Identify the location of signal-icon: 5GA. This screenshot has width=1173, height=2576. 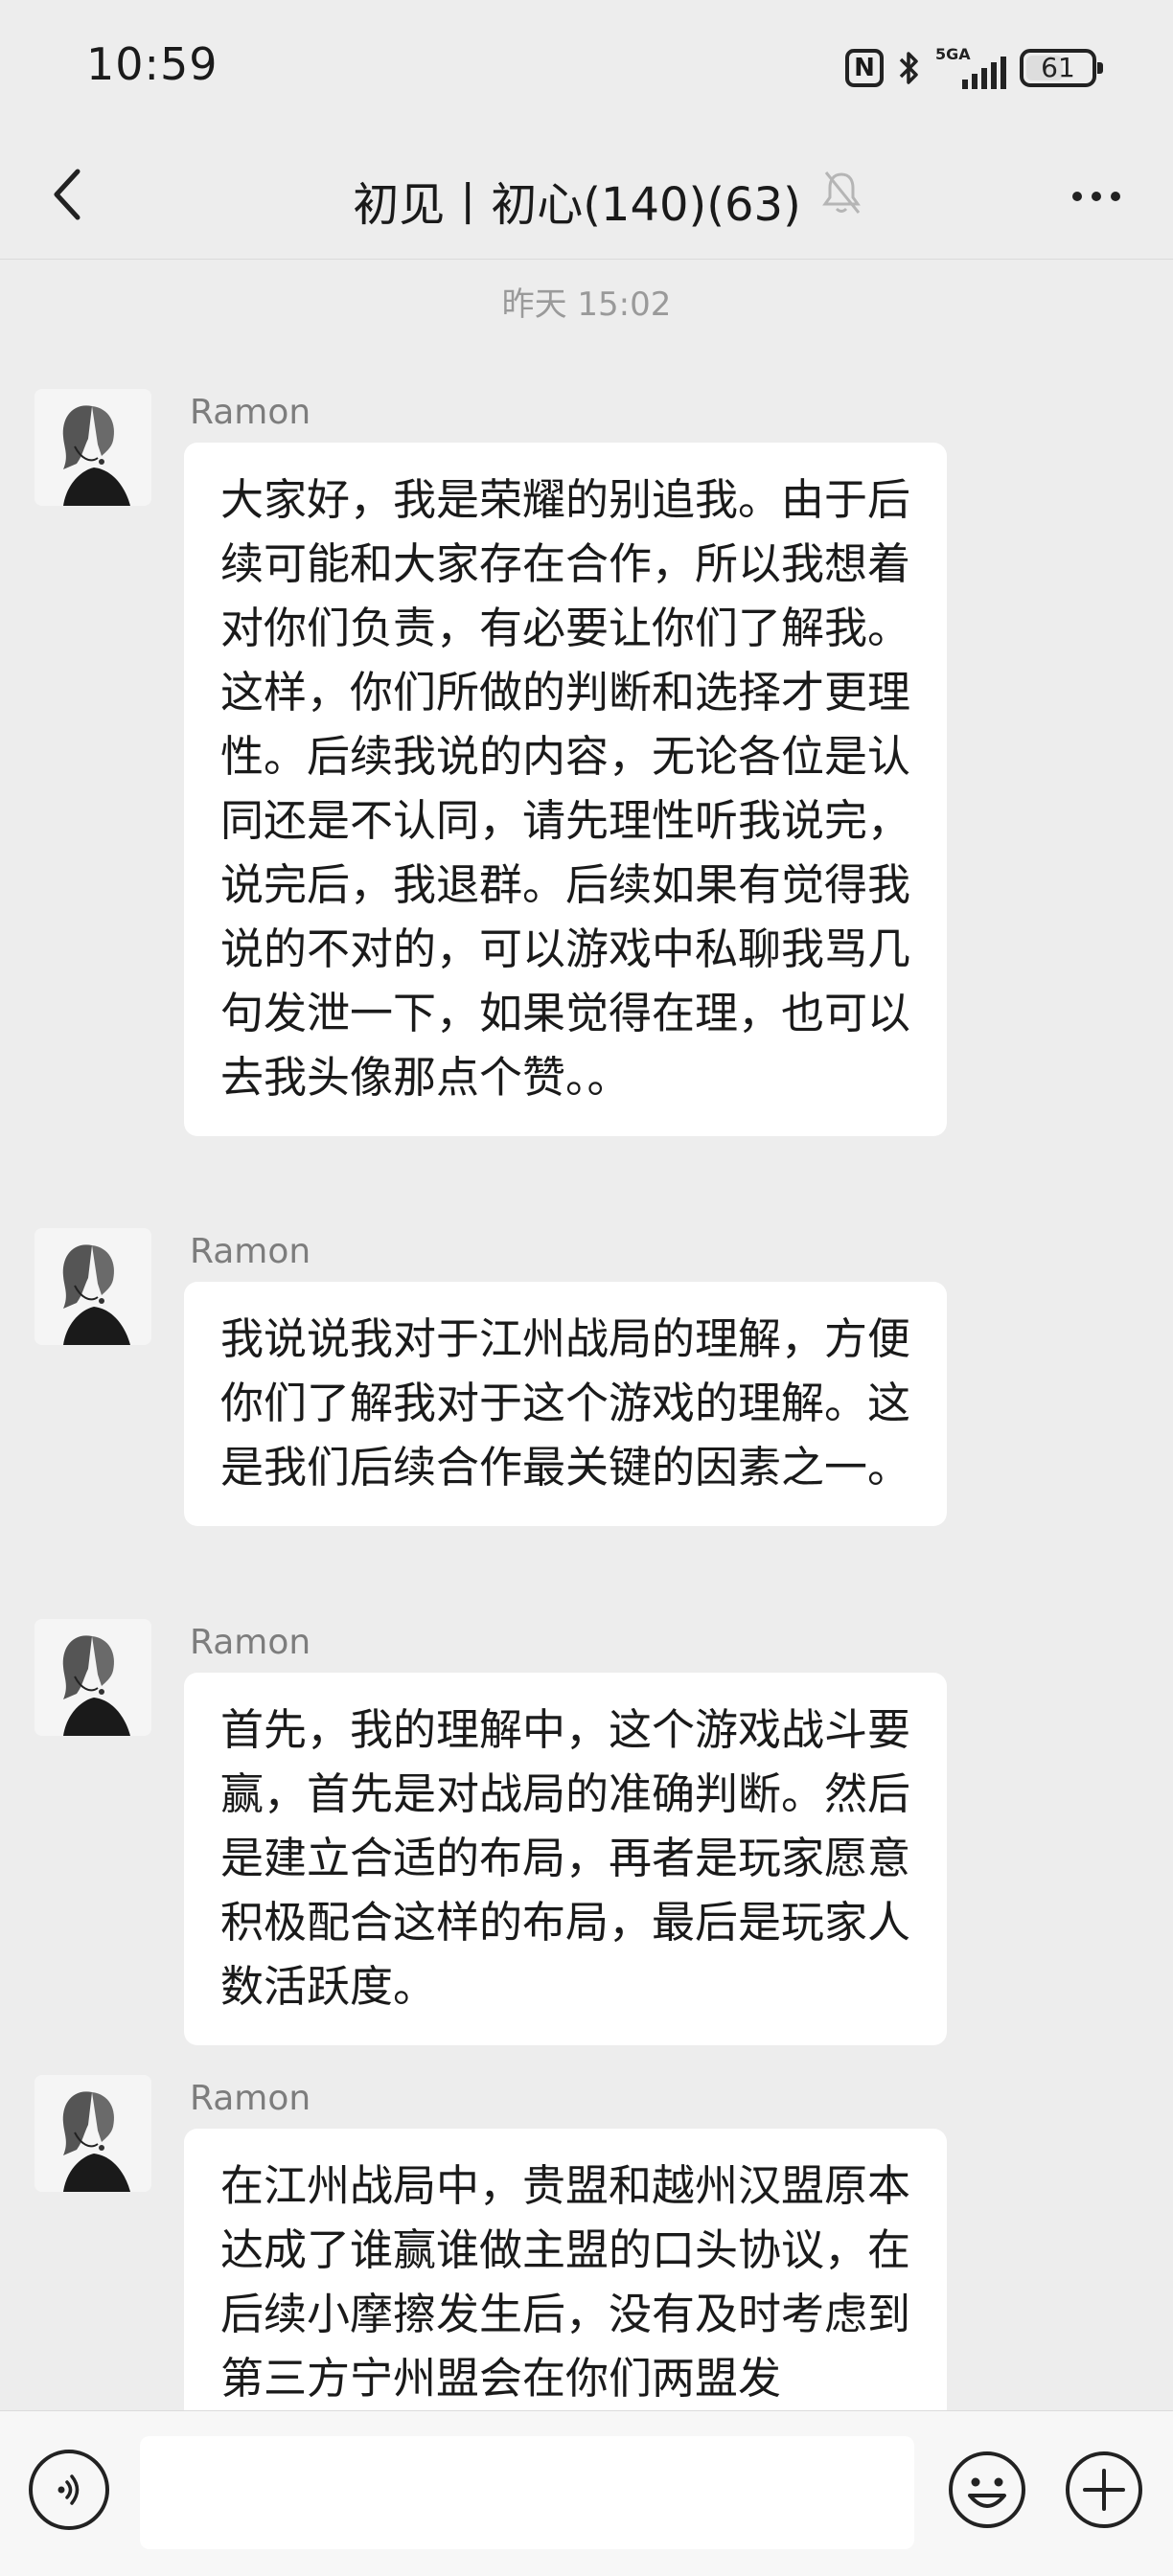
(970, 68).